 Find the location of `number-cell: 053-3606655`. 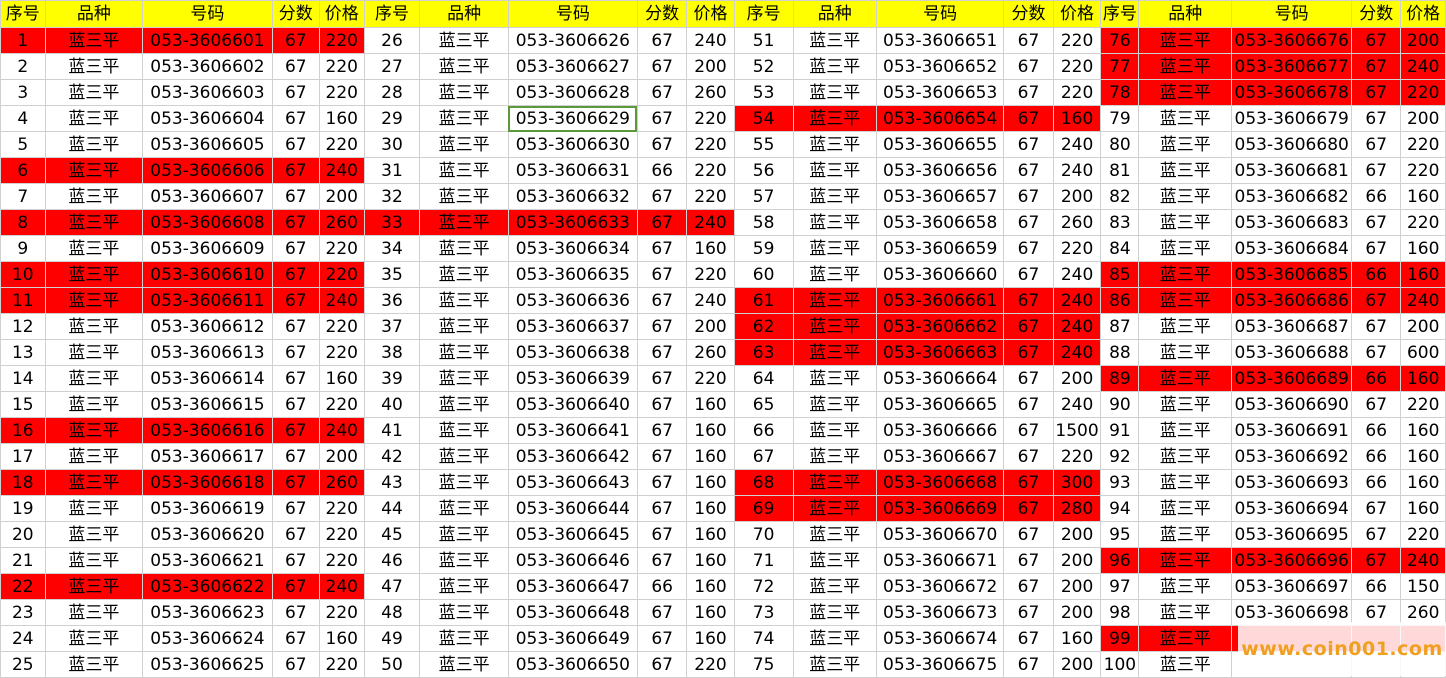

number-cell: 053-3606655 is located at coordinates (940, 144).